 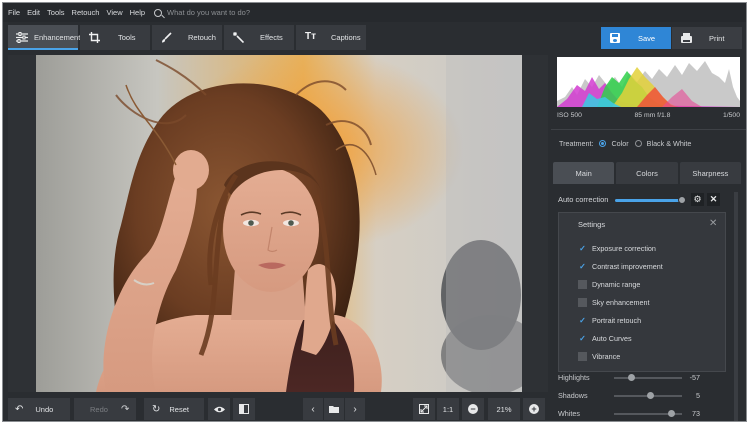 I want to click on tab-captions: Tт Captions, so click(x=331, y=37).